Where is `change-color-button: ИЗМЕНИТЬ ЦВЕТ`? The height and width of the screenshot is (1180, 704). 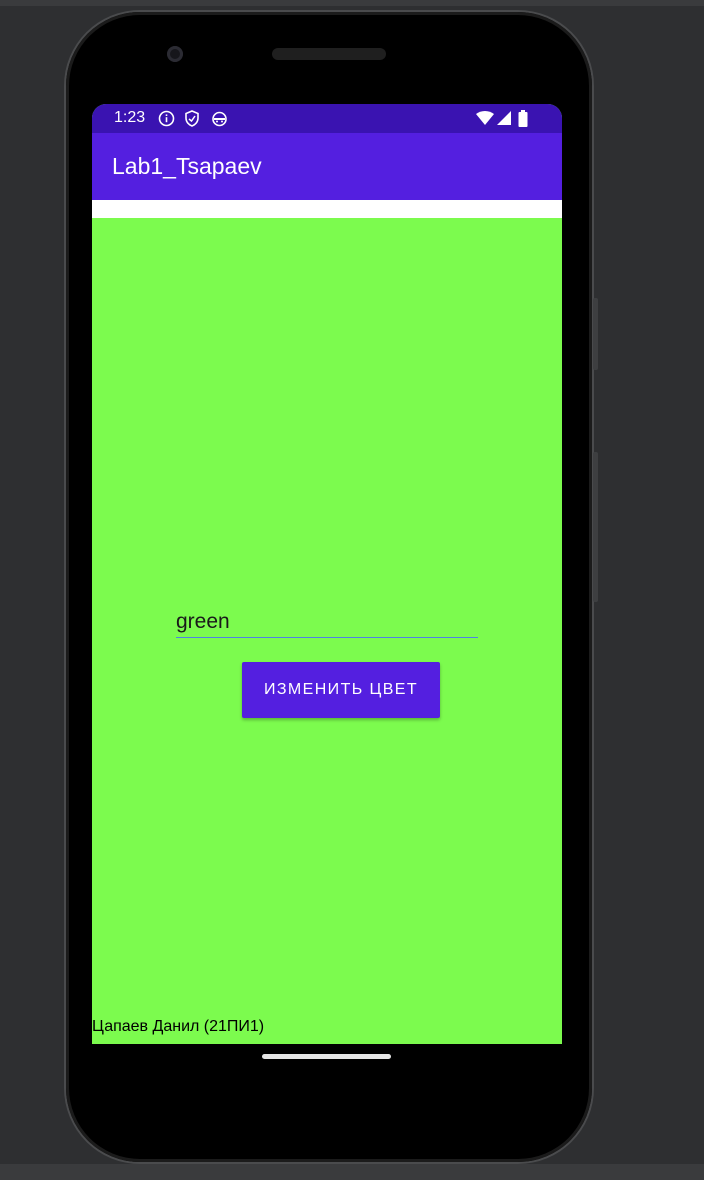 change-color-button: ИЗМЕНИТЬ ЦВЕТ is located at coordinates (341, 690).